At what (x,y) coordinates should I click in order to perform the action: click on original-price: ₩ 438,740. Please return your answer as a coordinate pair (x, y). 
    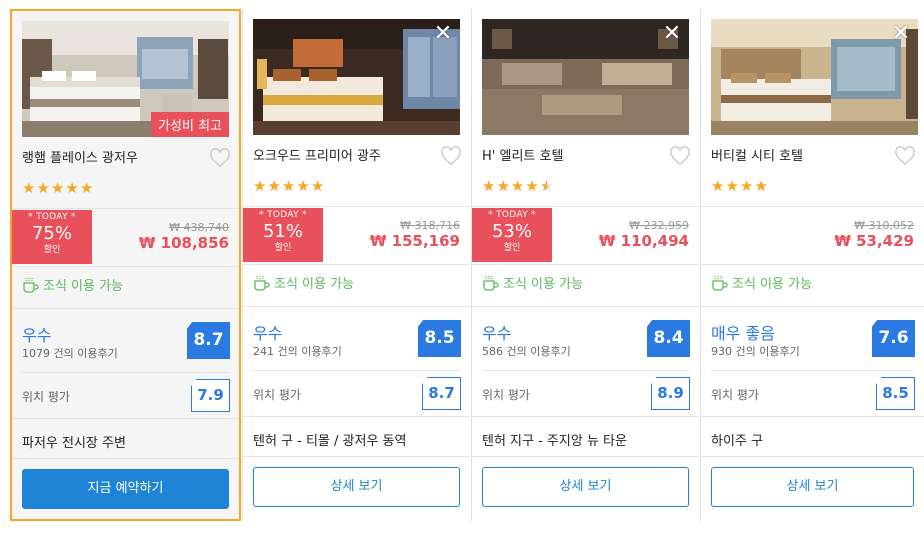
    Looking at the image, I should click on (199, 227).